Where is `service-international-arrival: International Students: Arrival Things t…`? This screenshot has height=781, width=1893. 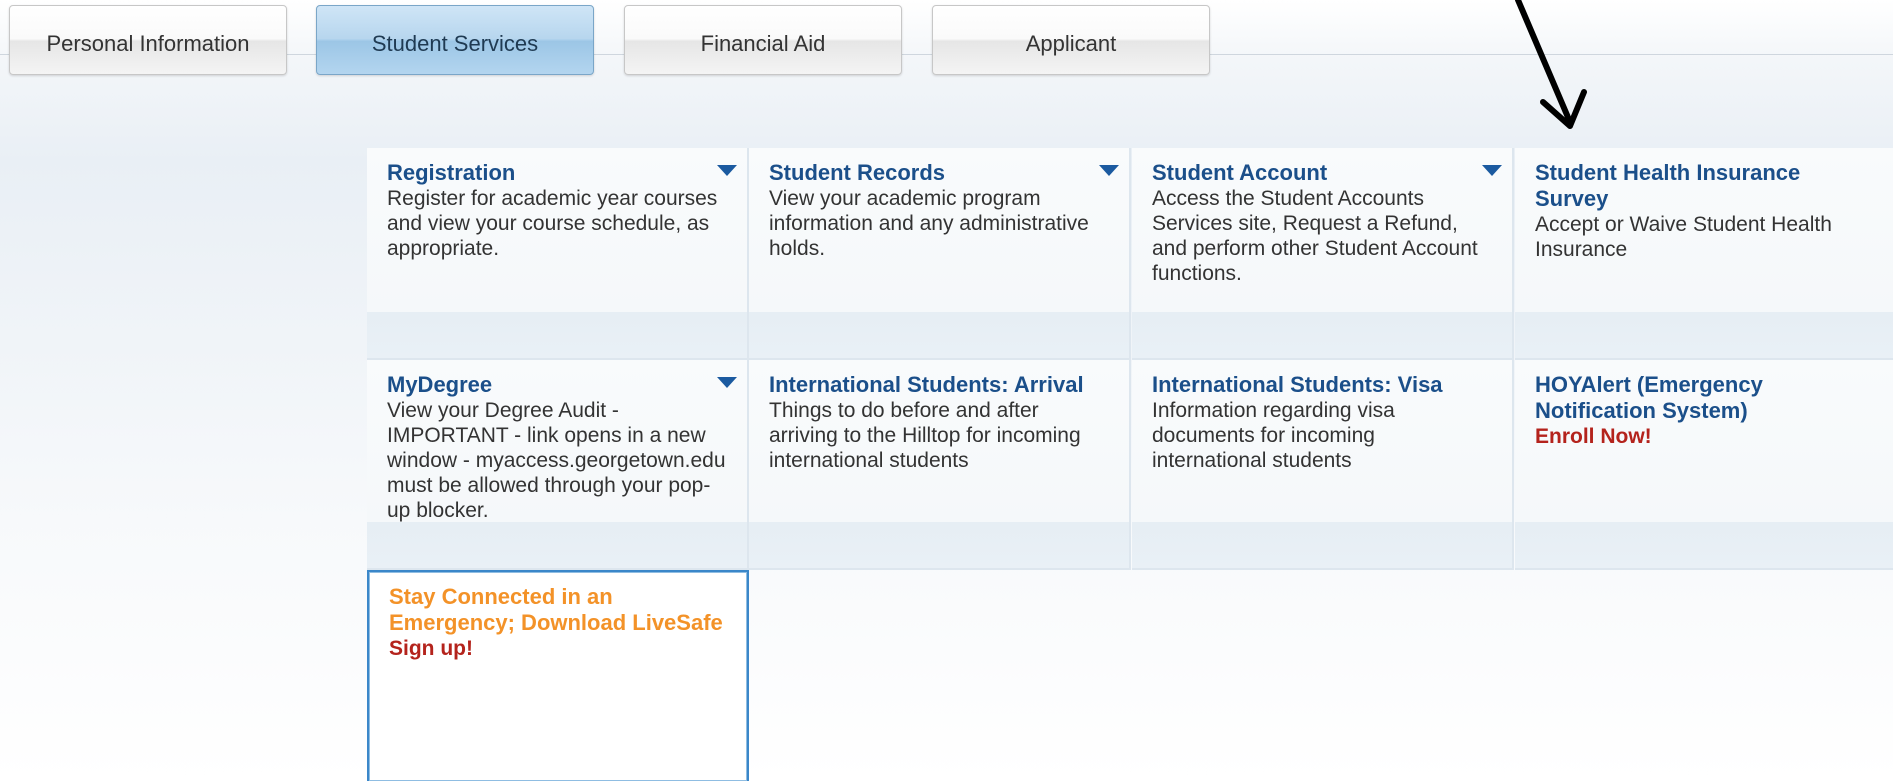 service-international-arrival: International Students: Arrival Things t… is located at coordinates (940, 465).